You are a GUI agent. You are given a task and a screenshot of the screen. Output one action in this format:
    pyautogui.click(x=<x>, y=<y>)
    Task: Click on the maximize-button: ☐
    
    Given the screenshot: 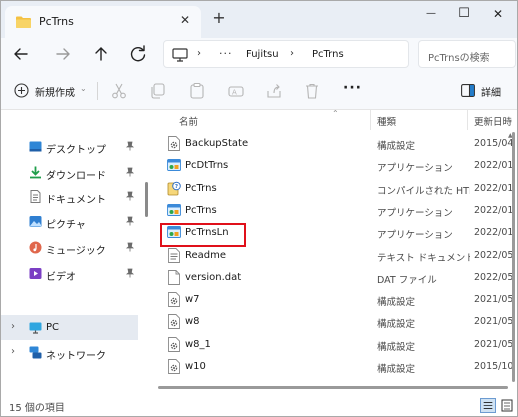 What is the action you would take?
    pyautogui.click(x=464, y=14)
    